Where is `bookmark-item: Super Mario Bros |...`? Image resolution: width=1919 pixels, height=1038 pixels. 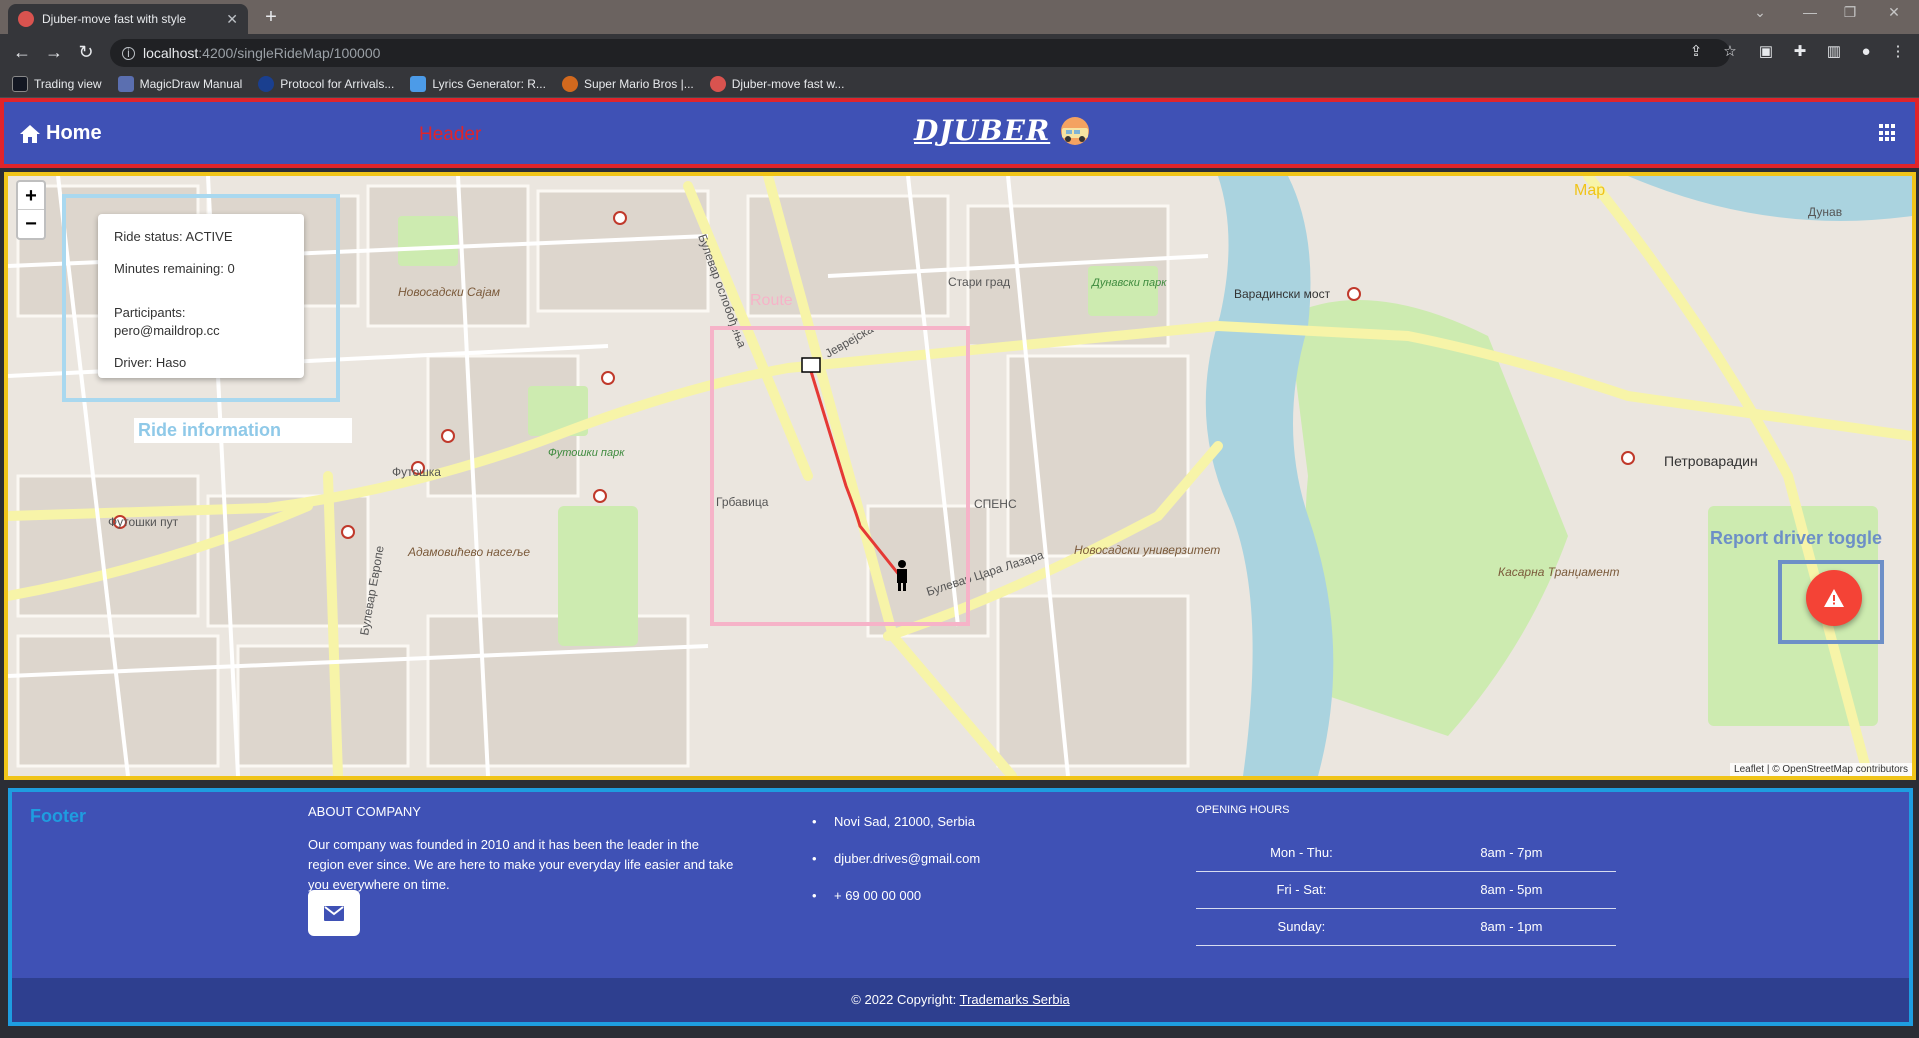
bookmark-item: Super Mario Bros |... is located at coordinates (627, 83).